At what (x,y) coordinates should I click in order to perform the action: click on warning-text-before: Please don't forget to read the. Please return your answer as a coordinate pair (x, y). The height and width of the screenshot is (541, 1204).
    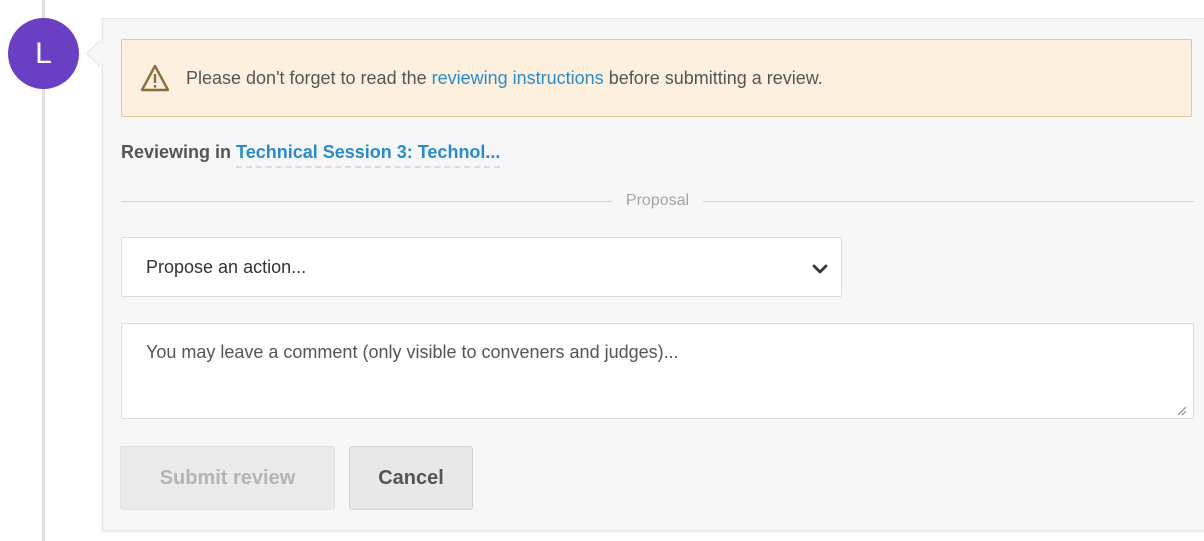
    Looking at the image, I should click on (309, 77).